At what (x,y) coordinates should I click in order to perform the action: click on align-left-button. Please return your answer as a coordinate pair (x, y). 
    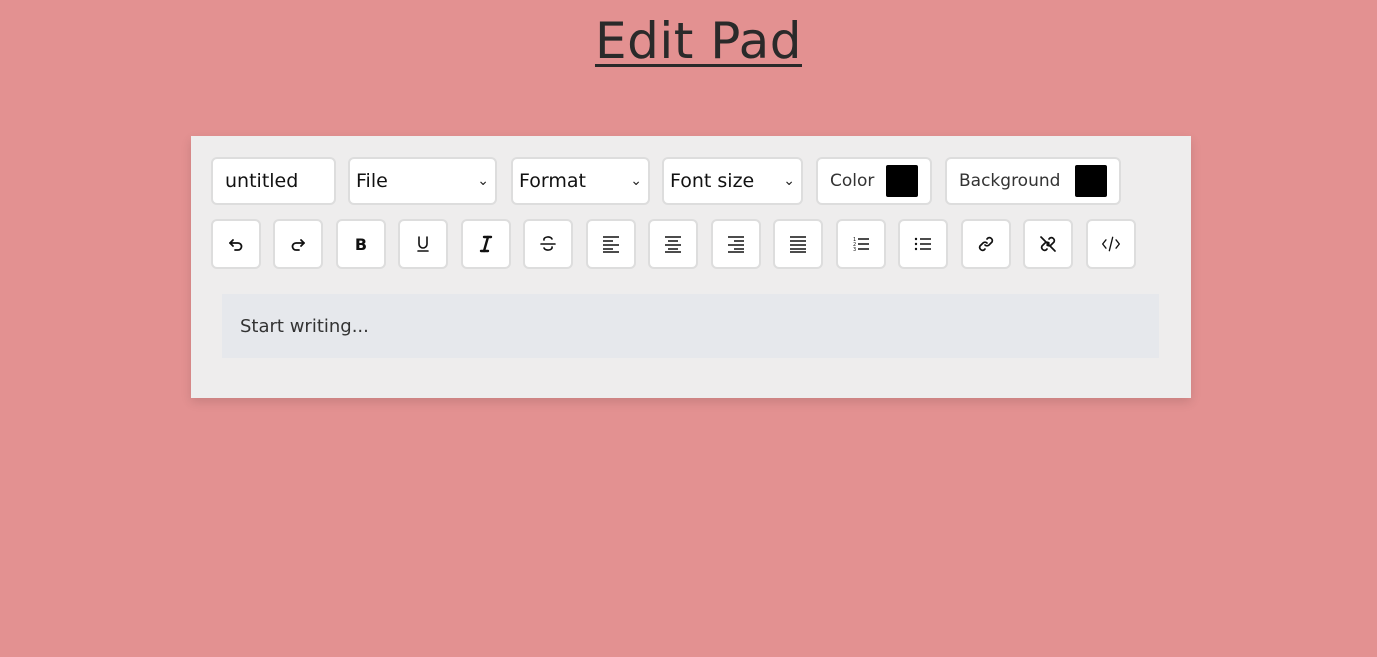
    Looking at the image, I should click on (611, 244).